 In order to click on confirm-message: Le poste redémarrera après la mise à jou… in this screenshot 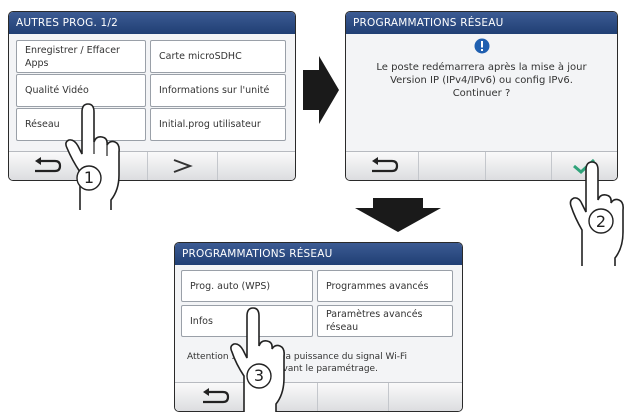, I will do `click(481, 80)`.